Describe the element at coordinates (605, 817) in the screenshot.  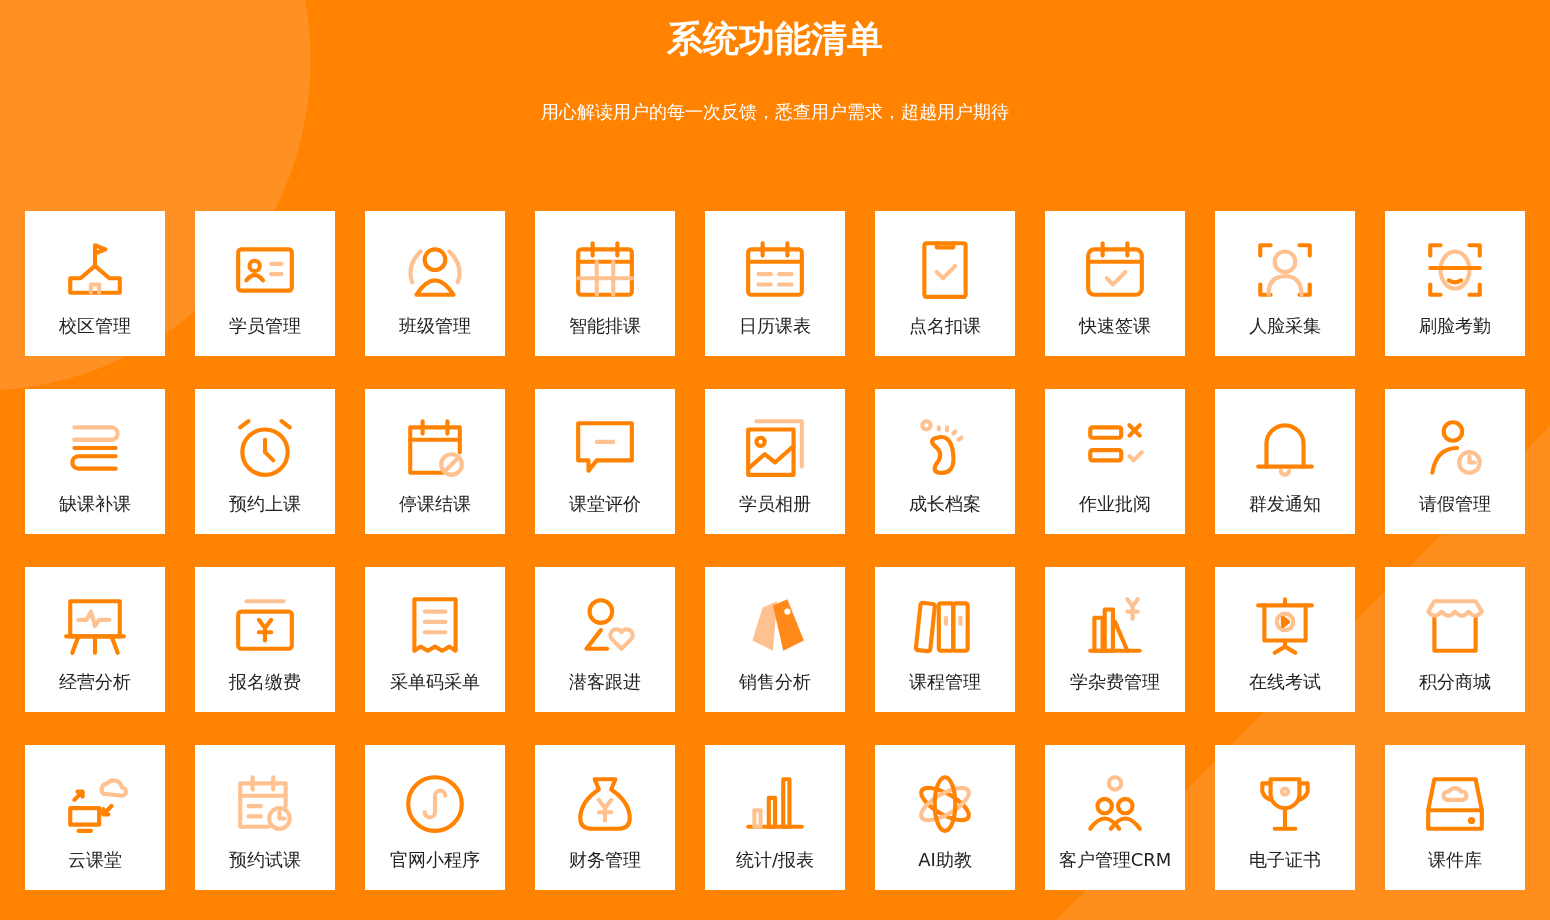
I see `feature-tile: 财务管理` at that location.